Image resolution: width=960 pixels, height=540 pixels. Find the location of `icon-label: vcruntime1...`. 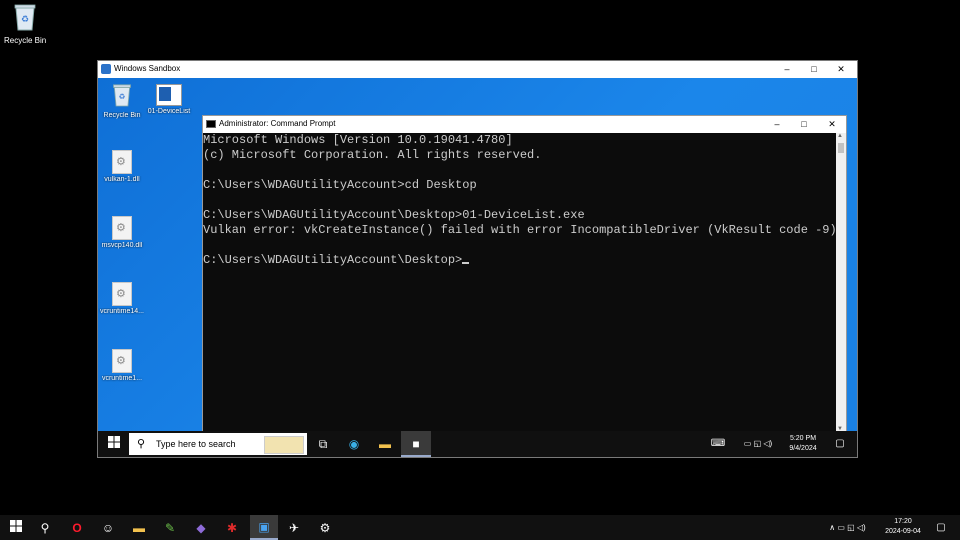

icon-label: vcruntime1... is located at coordinates (122, 378).